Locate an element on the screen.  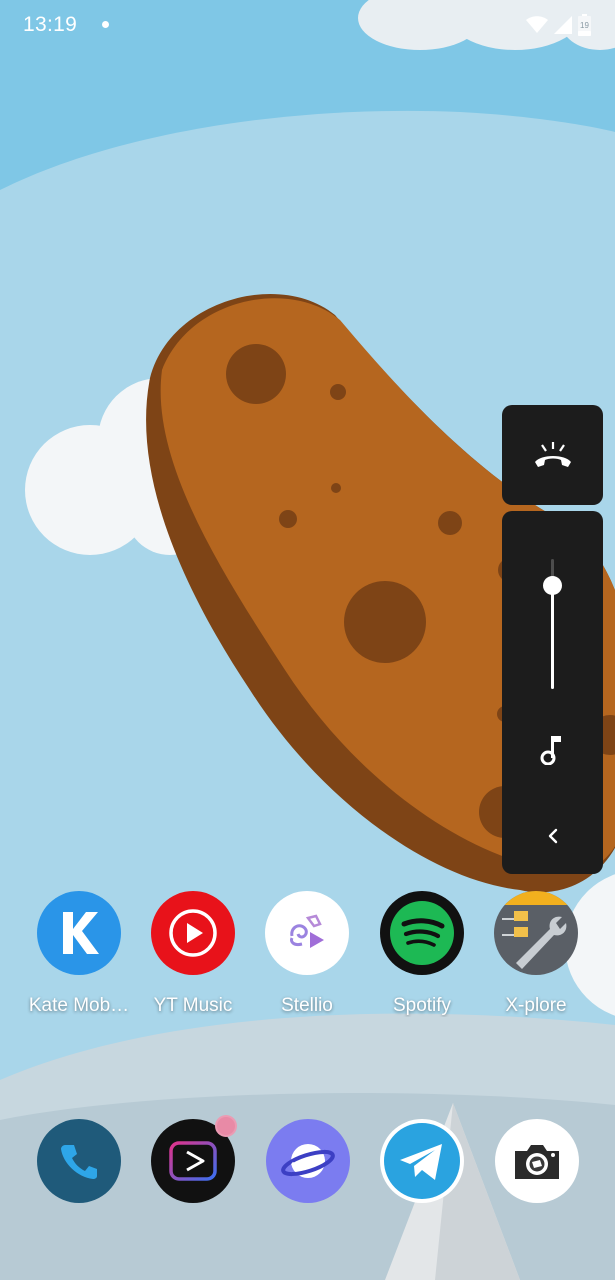
ringer-mode-button is located at coordinates (552, 455).